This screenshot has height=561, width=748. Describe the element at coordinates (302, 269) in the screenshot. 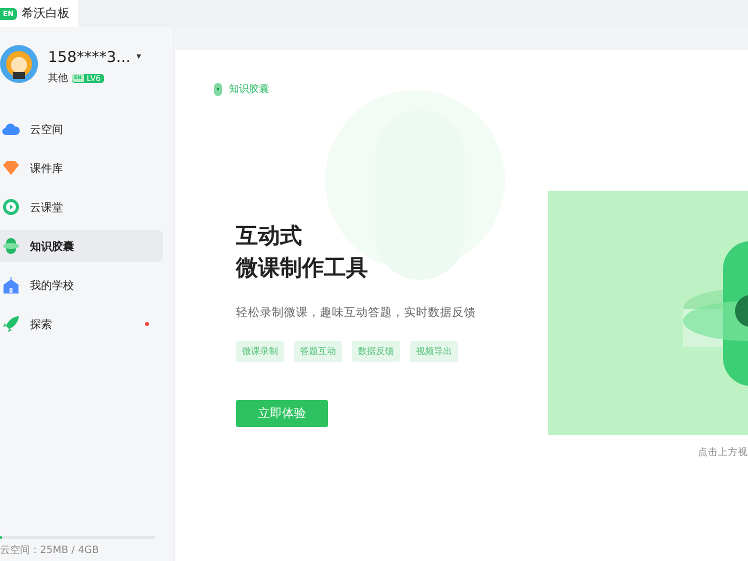

I see `hero-title: 微课制作工具` at that location.